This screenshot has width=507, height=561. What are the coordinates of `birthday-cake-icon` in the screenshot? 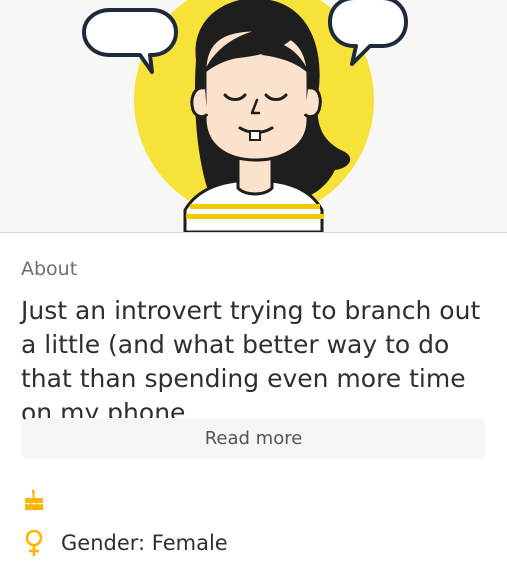 It's located at (34, 501).